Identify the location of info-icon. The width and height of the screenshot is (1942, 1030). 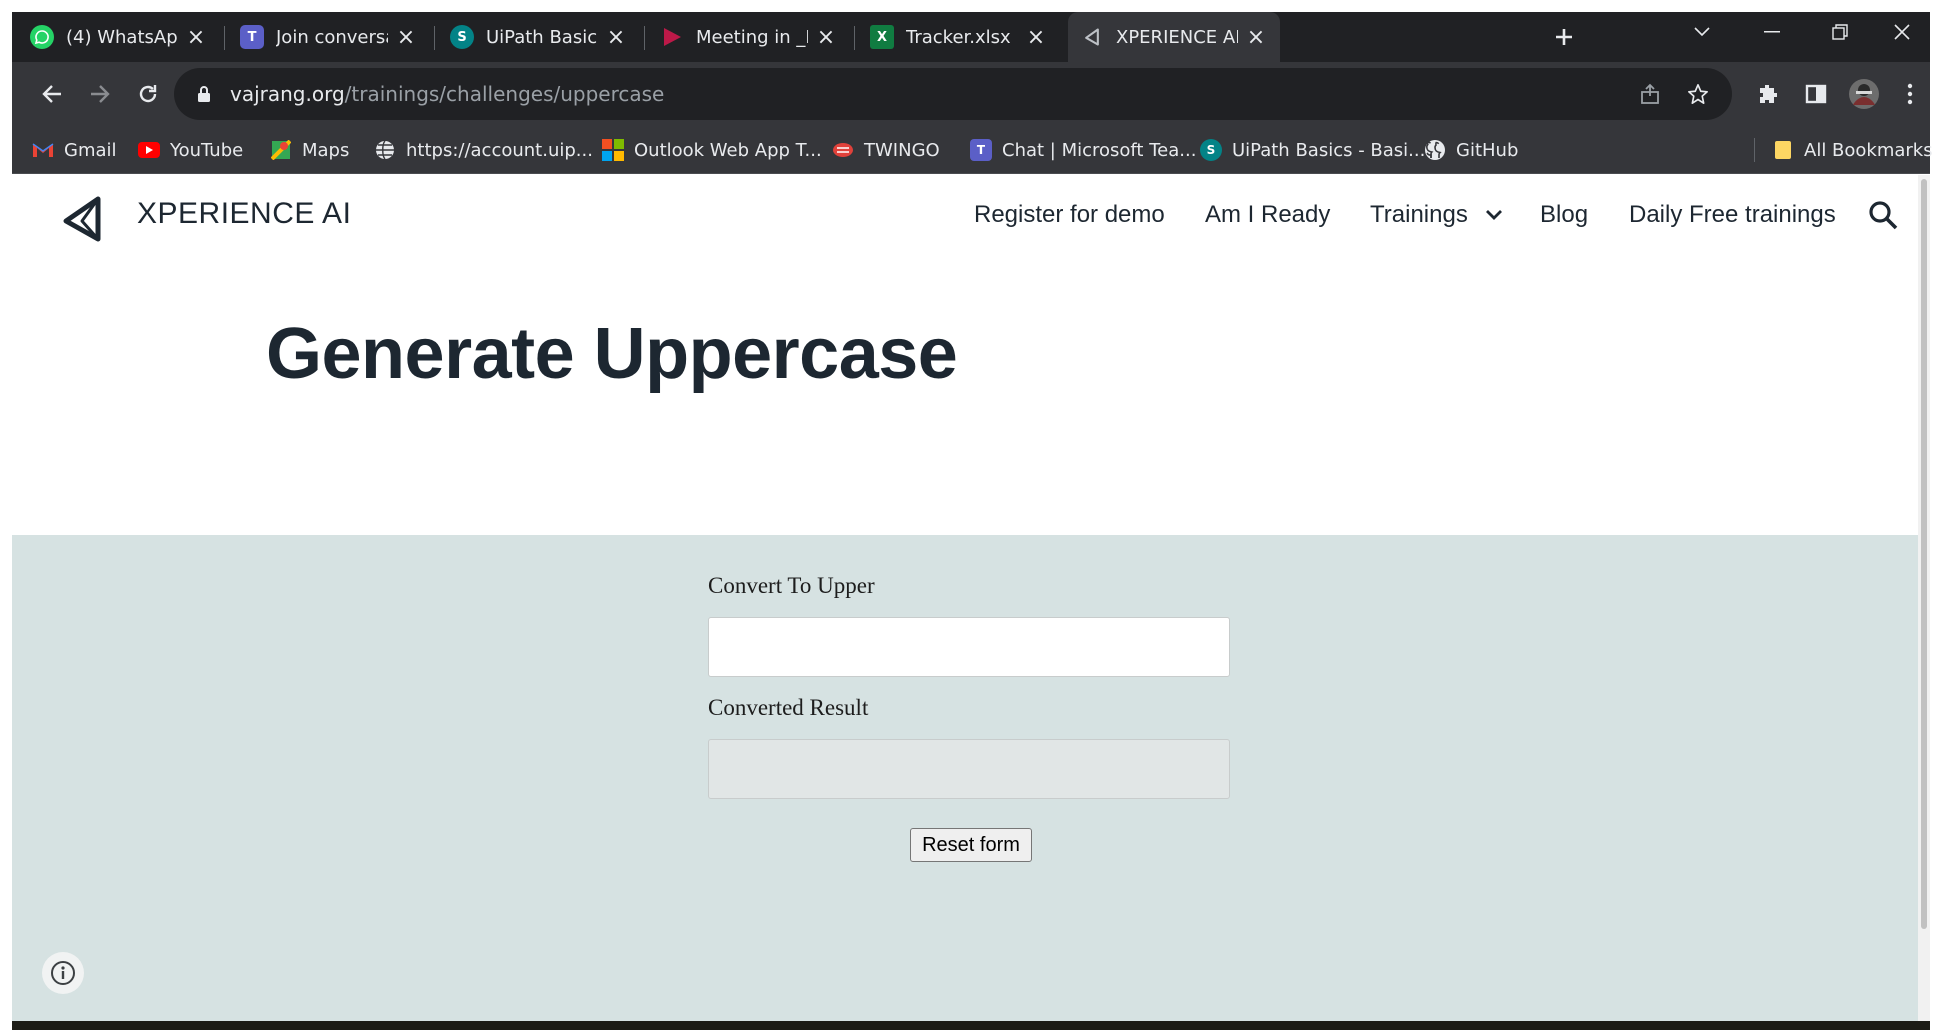
(63, 973).